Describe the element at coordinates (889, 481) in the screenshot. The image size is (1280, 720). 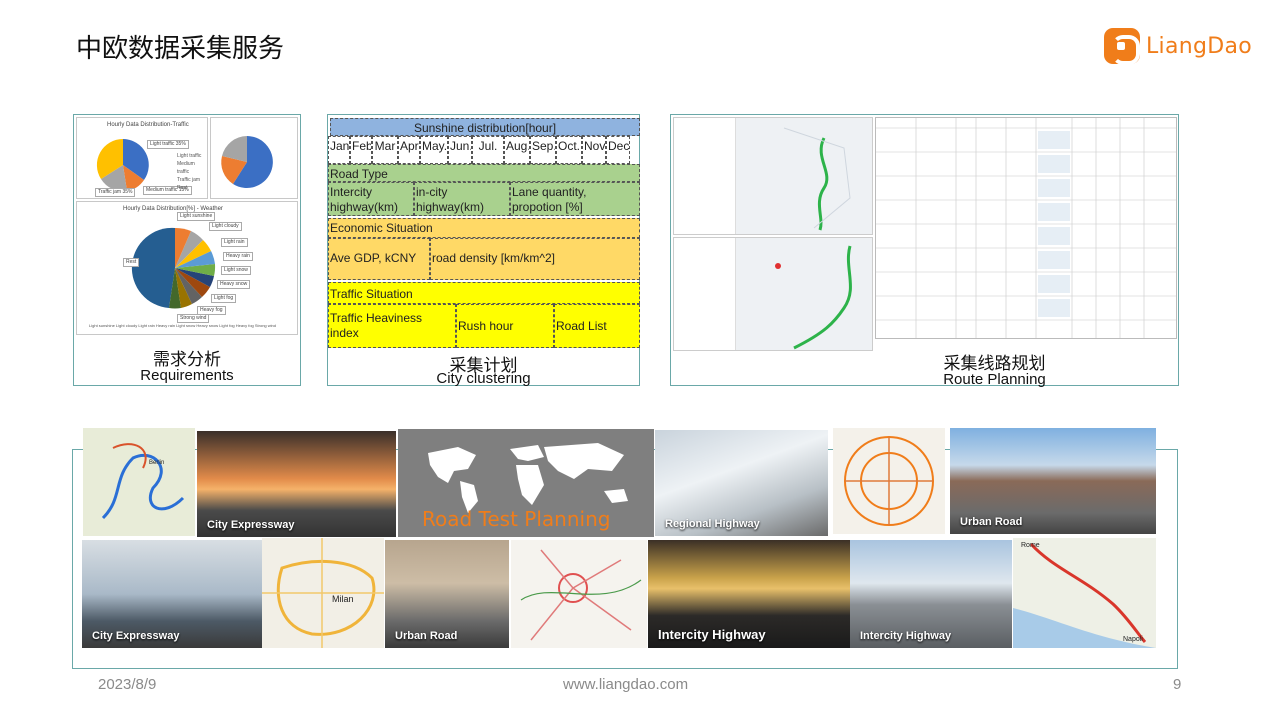
I see `map-tile-rings` at that location.